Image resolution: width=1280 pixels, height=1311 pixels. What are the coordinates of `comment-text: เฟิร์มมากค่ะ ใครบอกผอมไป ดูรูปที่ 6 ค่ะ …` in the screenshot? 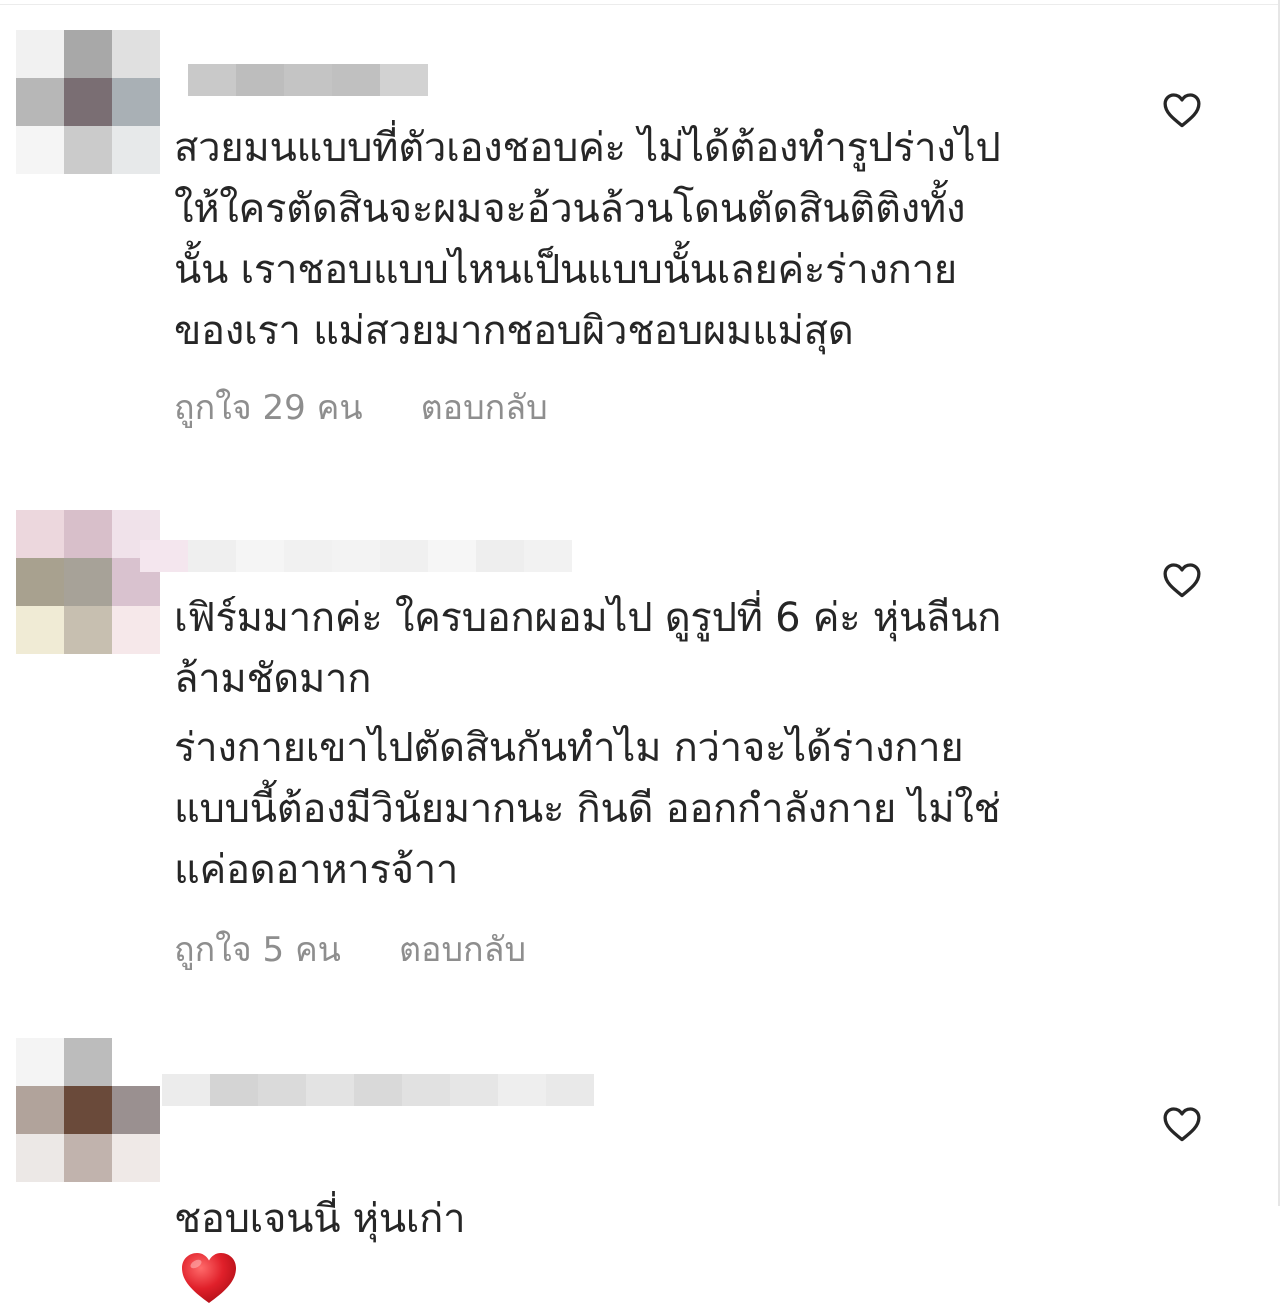 It's located at (588, 648).